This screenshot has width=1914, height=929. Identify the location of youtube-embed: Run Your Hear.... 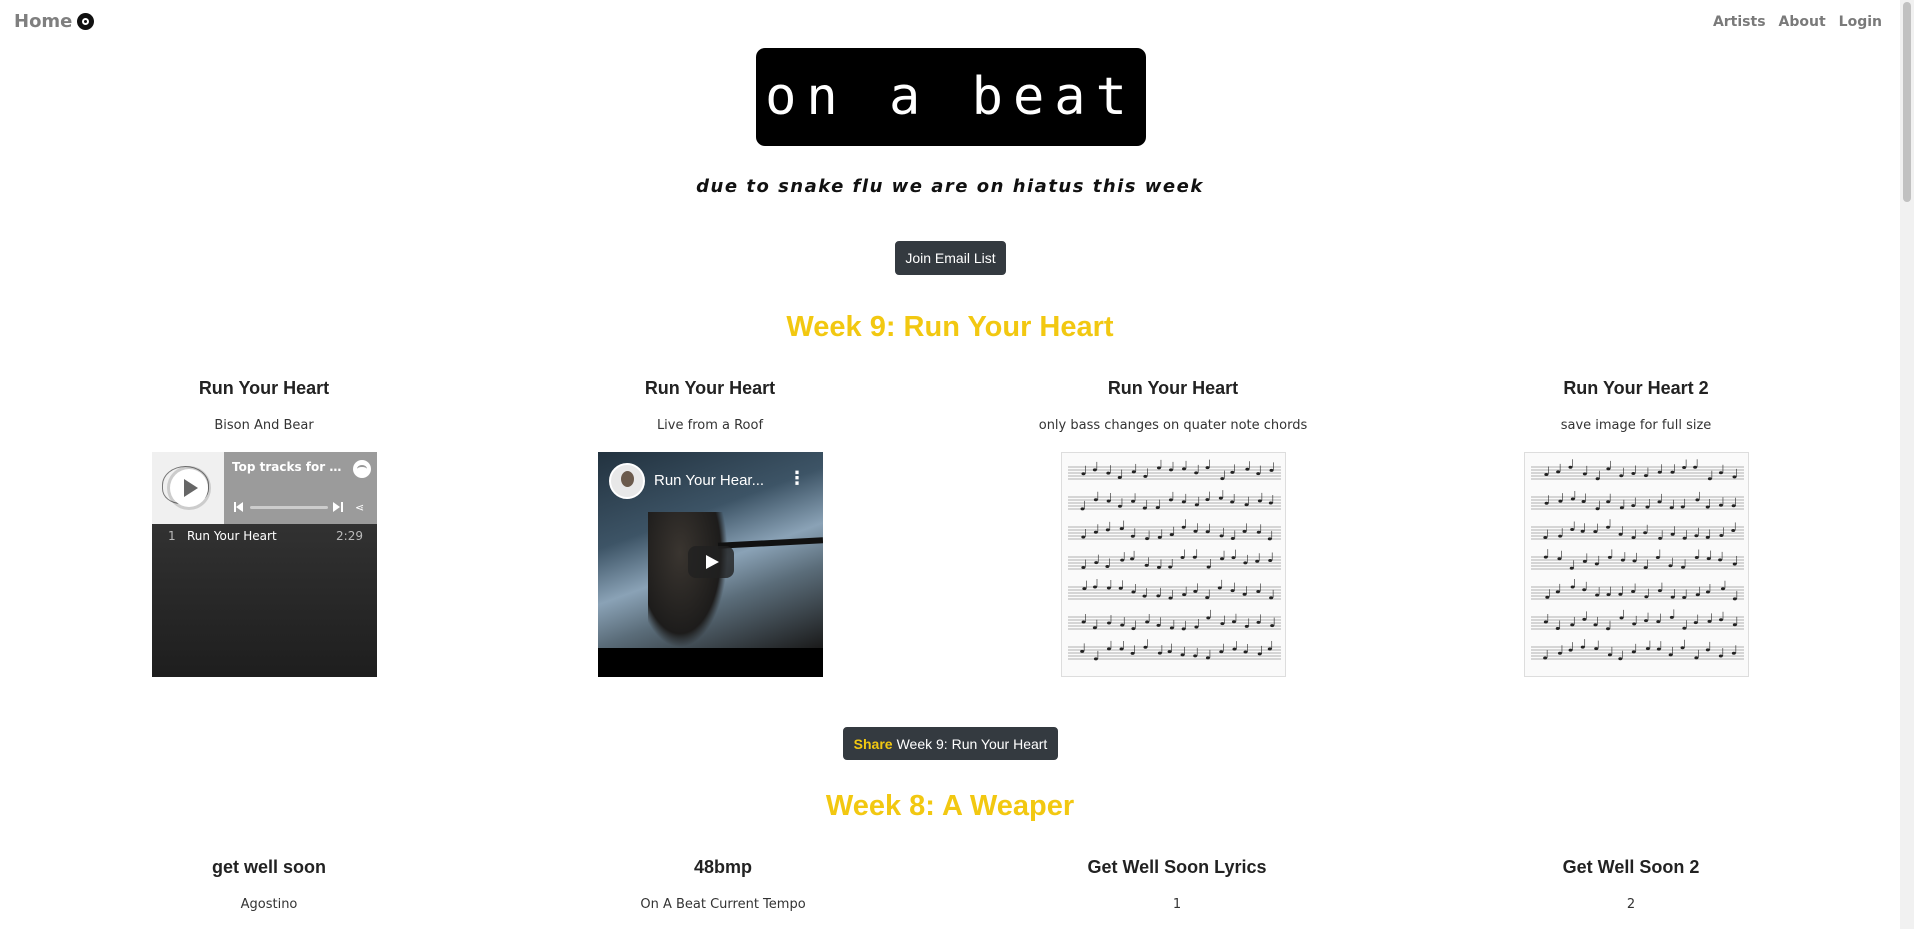
(710, 564).